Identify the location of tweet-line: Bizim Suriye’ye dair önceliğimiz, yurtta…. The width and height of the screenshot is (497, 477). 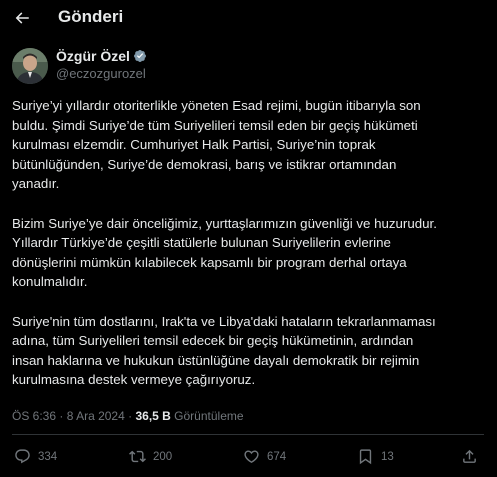
(224, 223).